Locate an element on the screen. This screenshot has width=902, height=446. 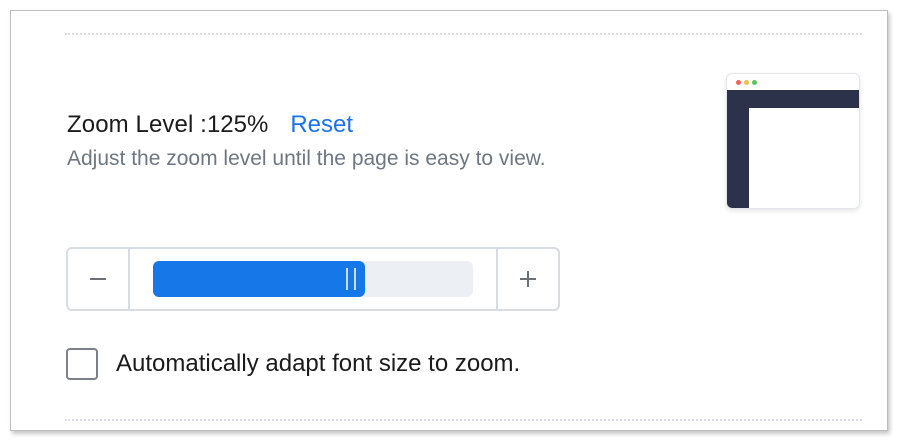
zoom-slider-handle is located at coordinates (351, 279).